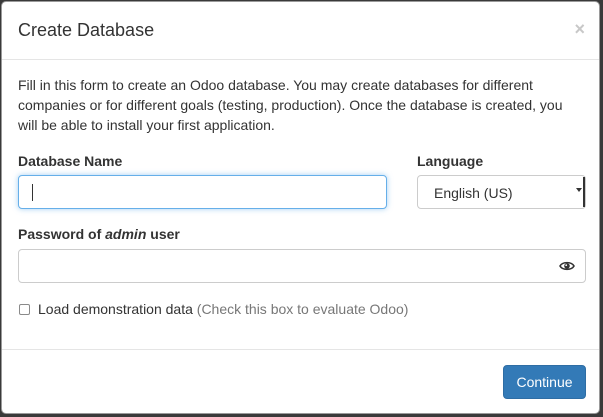 The height and width of the screenshot is (417, 603). I want to click on close-button: ×, so click(579, 29).